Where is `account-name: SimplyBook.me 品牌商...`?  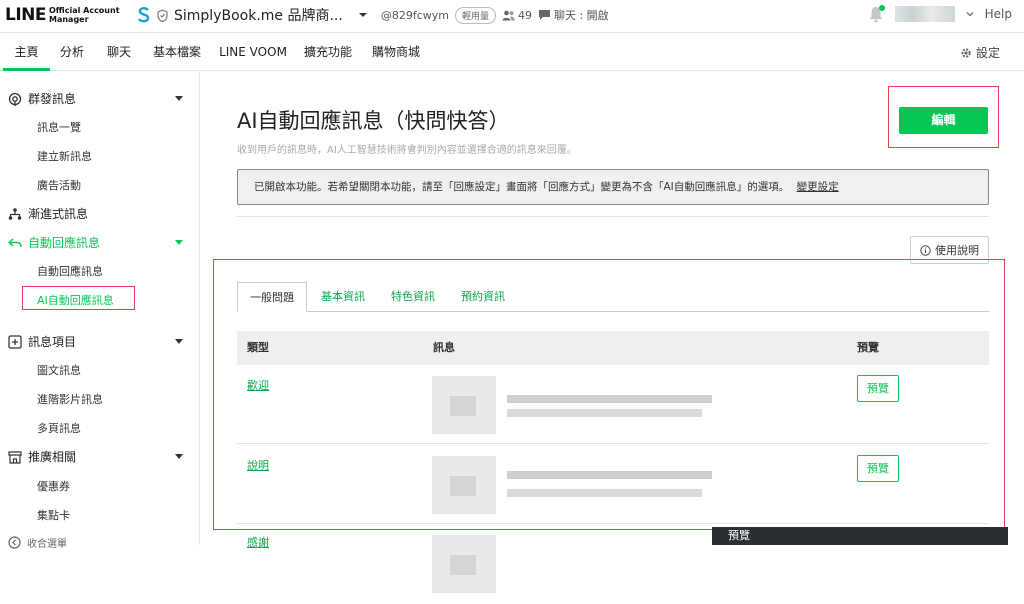 account-name: SimplyBook.me 品牌商... is located at coordinates (258, 16).